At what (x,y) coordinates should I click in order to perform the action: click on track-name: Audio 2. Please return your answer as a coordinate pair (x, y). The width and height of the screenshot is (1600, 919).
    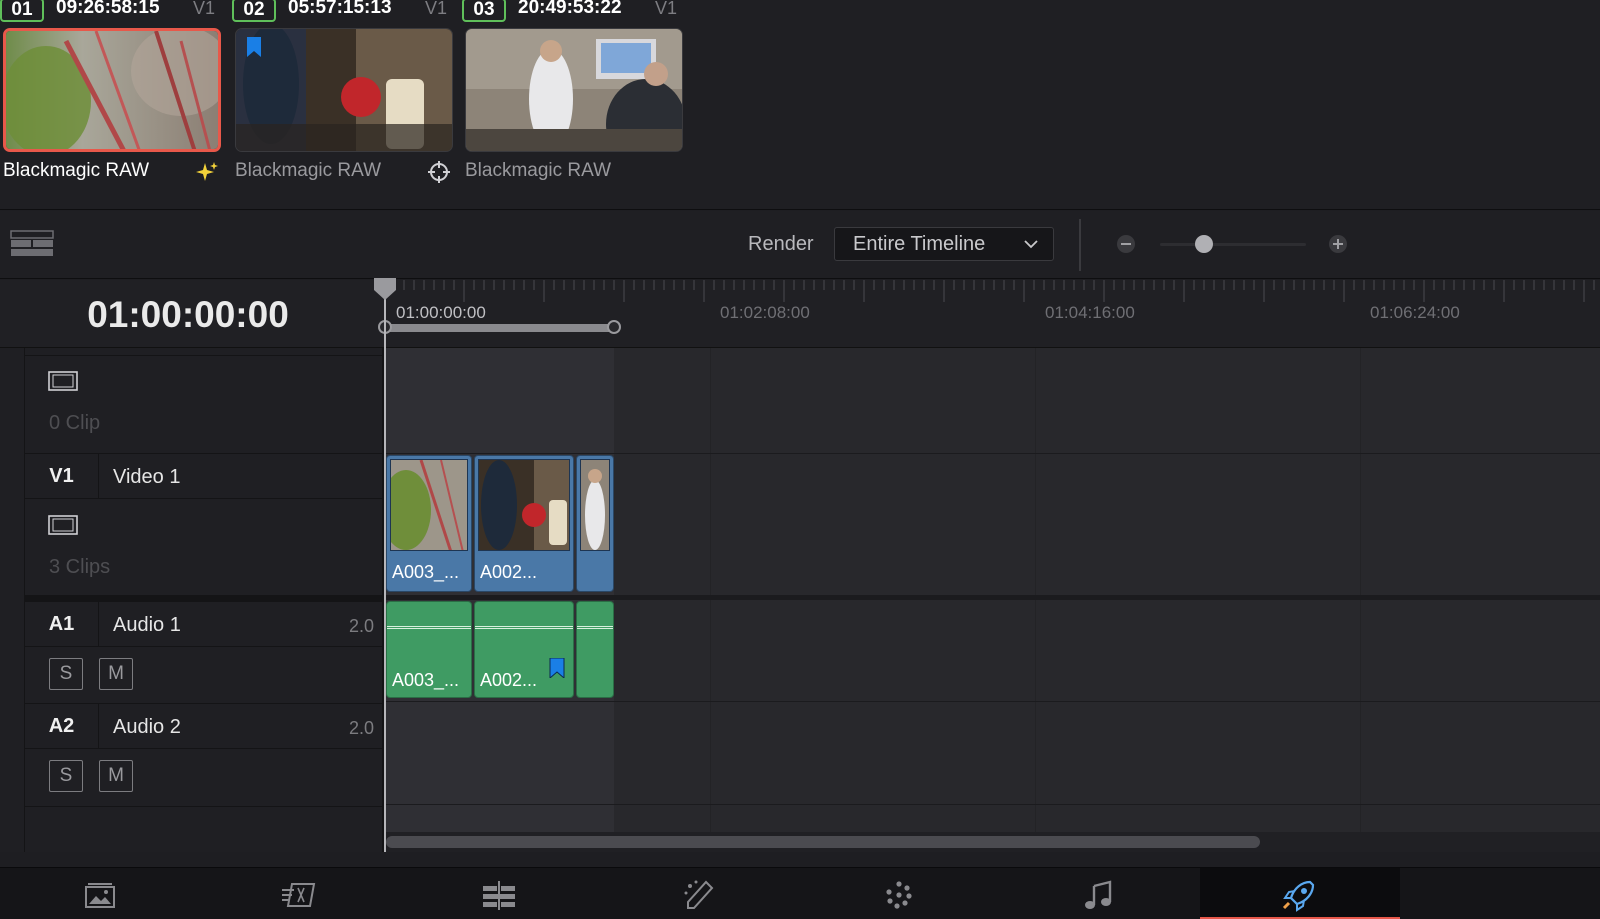
    Looking at the image, I should click on (147, 727).